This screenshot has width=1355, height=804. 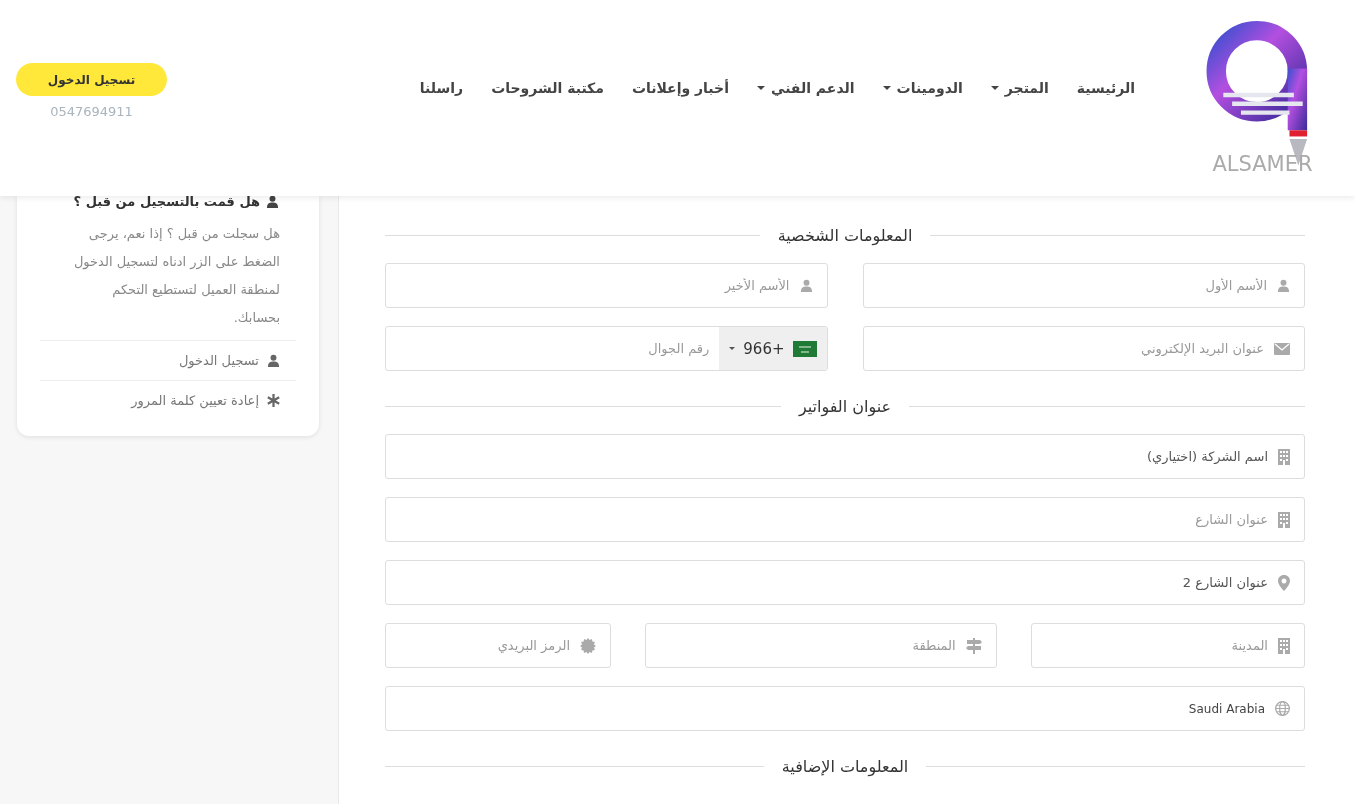 What do you see at coordinates (808, 645) in the screenshot?
I see `text-input: المنطقة` at bounding box center [808, 645].